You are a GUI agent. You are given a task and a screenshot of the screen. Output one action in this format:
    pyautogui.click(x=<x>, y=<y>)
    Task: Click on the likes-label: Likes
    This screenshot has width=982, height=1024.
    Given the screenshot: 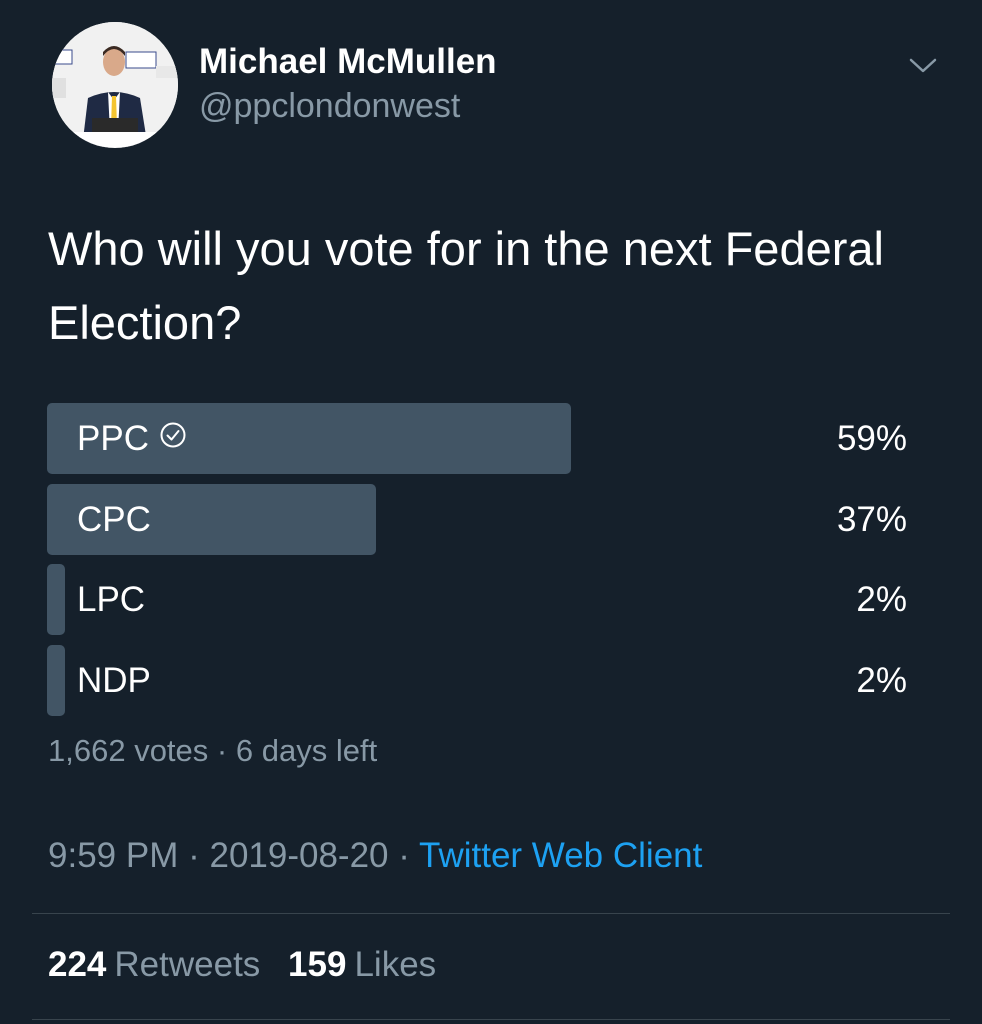 What is the action you would take?
    pyautogui.click(x=395, y=964)
    